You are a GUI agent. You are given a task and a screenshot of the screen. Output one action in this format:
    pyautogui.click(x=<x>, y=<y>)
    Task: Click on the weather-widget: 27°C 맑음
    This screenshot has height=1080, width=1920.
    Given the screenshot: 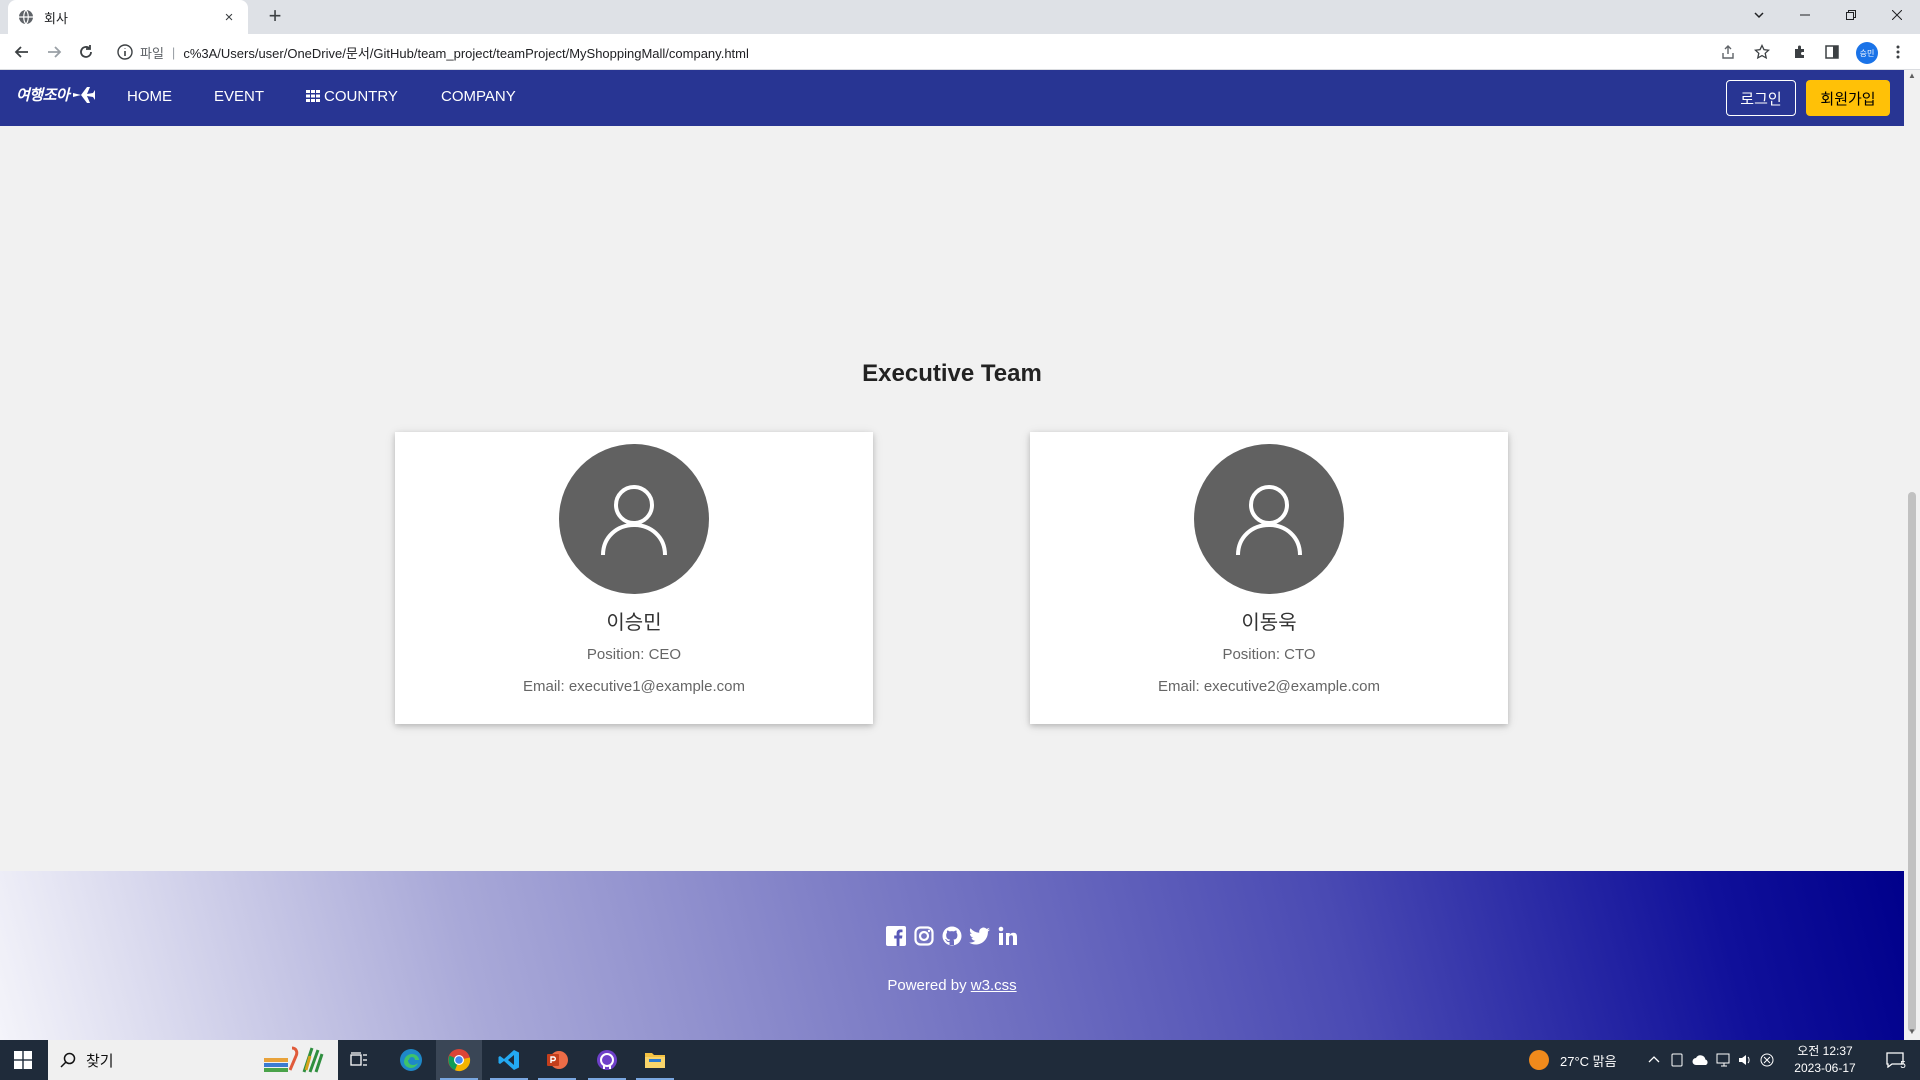 What is the action you would take?
    pyautogui.click(x=1572, y=1060)
    